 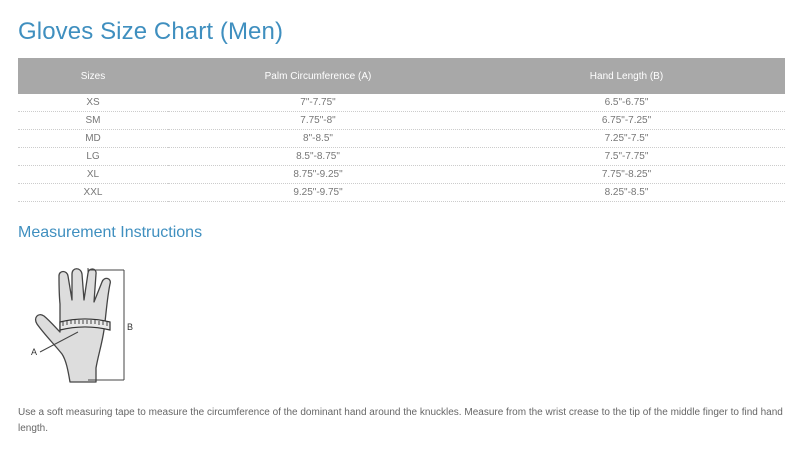 I want to click on table-row: XS 7"-7.75" 6.5"-6.75", so click(x=401, y=103).